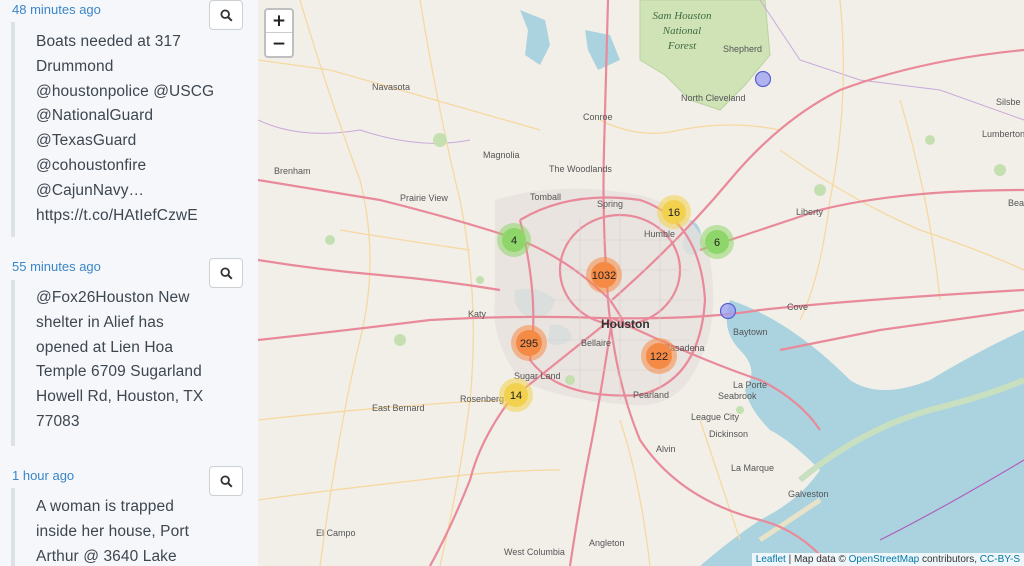 Image resolution: width=1024 pixels, height=566 pixels. I want to click on place-label: Conroe, so click(598, 117).